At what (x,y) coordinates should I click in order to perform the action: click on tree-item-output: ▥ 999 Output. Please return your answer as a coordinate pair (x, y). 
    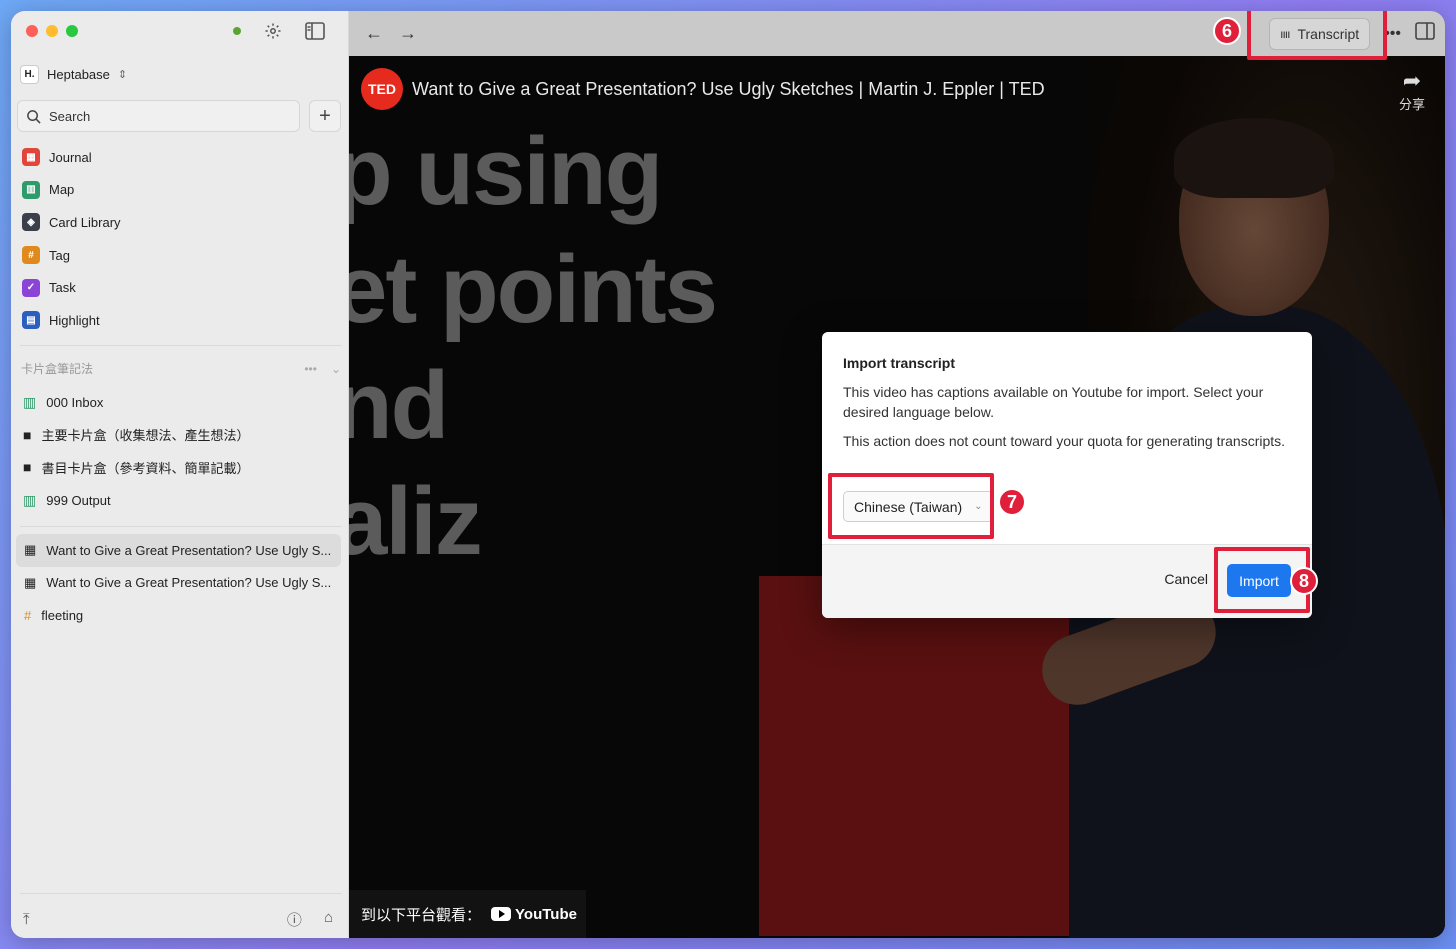
    Looking at the image, I should click on (181, 500).